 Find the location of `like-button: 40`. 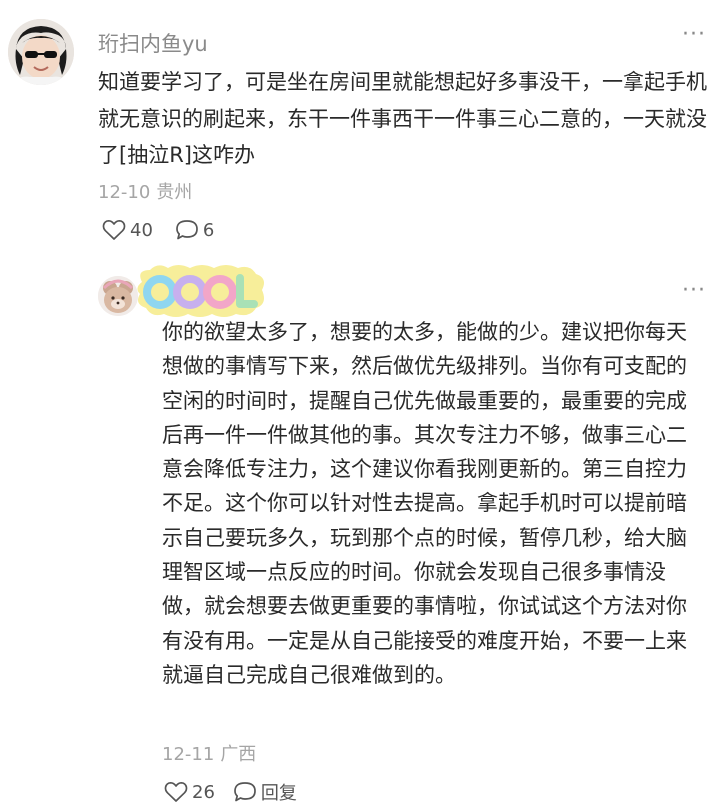

like-button: 40 is located at coordinates (127, 230).